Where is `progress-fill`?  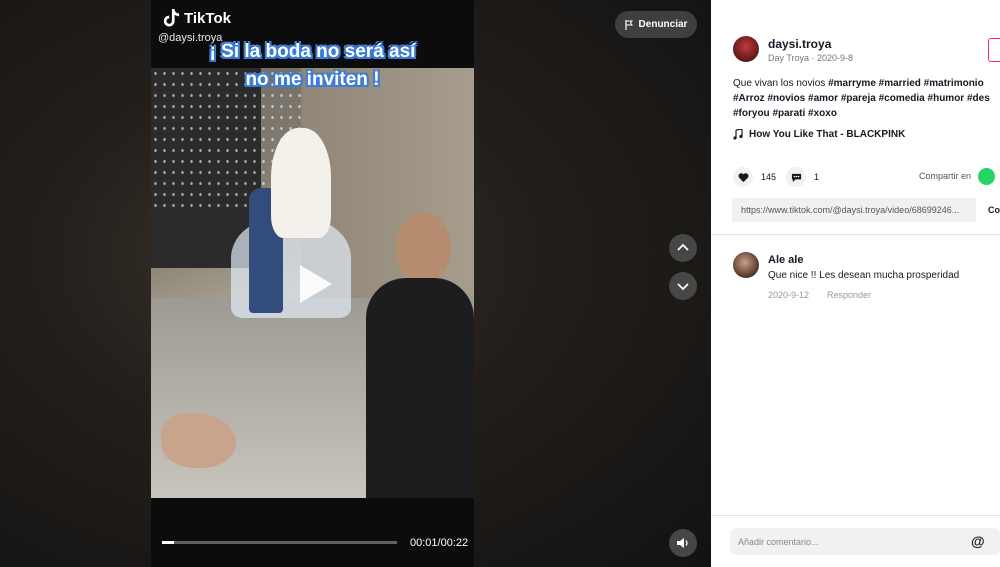
progress-fill is located at coordinates (168, 542).